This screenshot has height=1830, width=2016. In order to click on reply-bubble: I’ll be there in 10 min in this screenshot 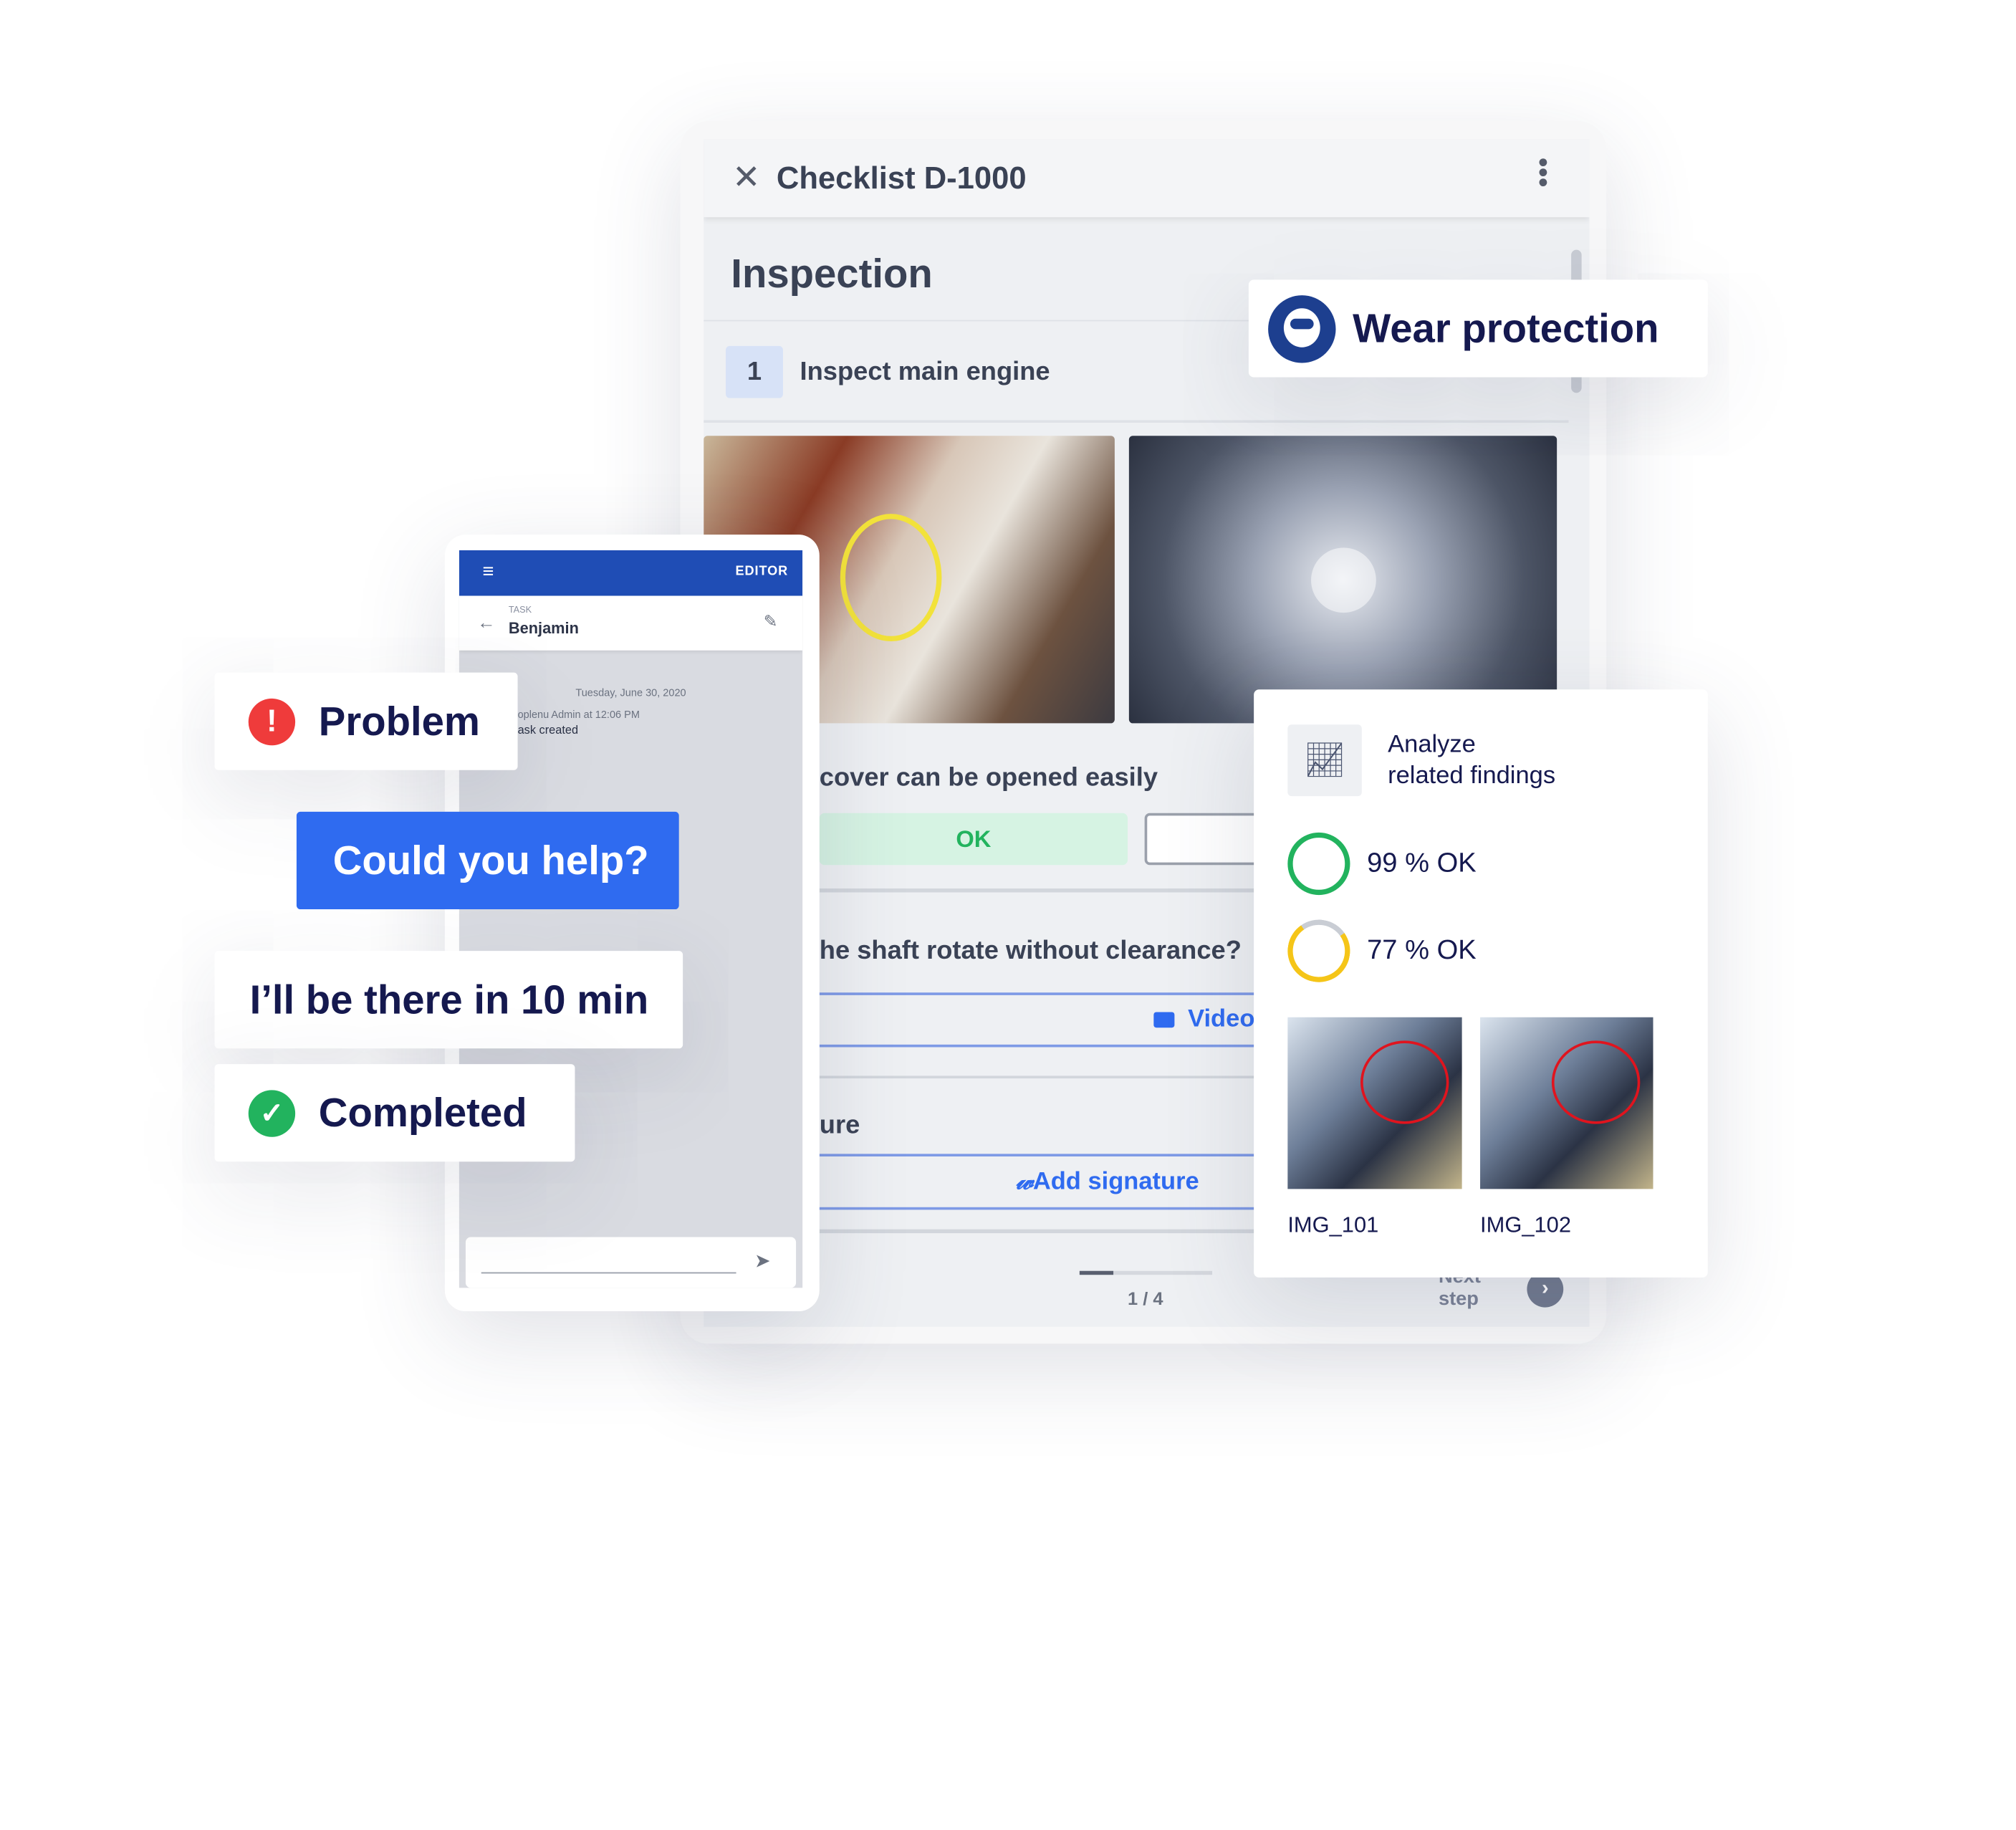, I will do `click(448, 1000)`.